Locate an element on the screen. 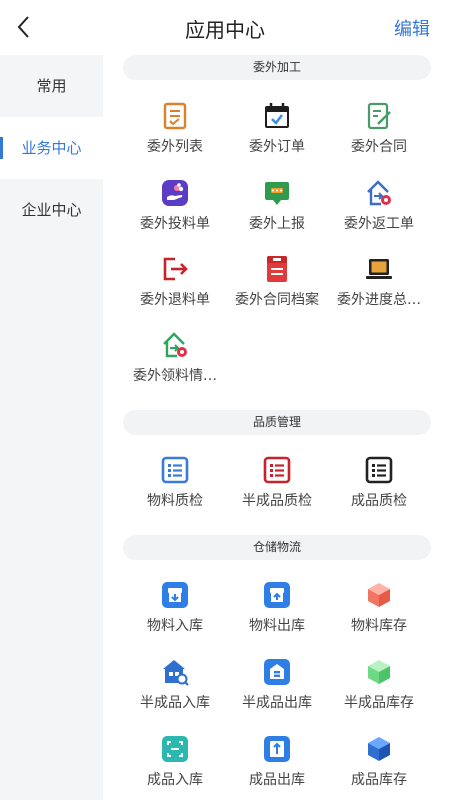 The height and width of the screenshot is (800, 450). sidebar-item-enterprise-center: 企业中心 is located at coordinates (51, 210).